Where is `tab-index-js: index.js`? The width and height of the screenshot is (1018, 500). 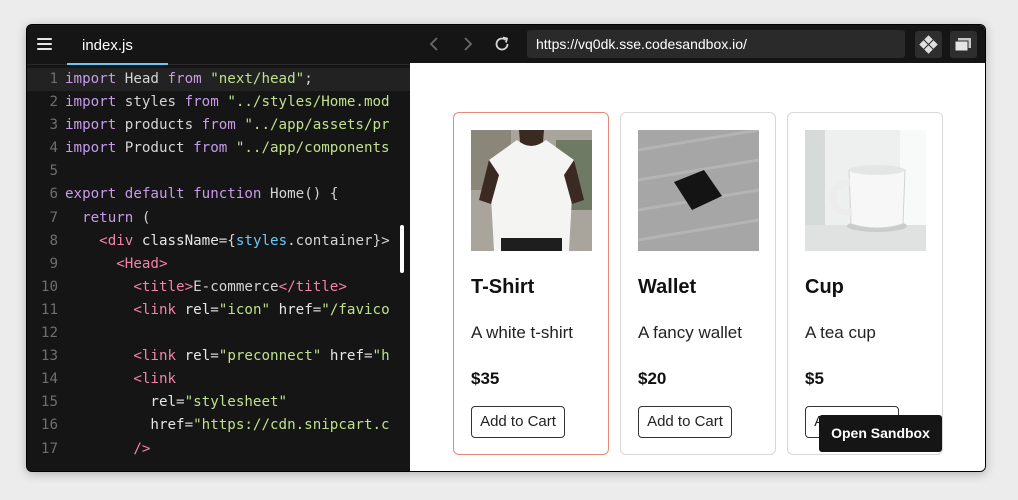
tab-index-js: index.js is located at coordinates (117, 45).